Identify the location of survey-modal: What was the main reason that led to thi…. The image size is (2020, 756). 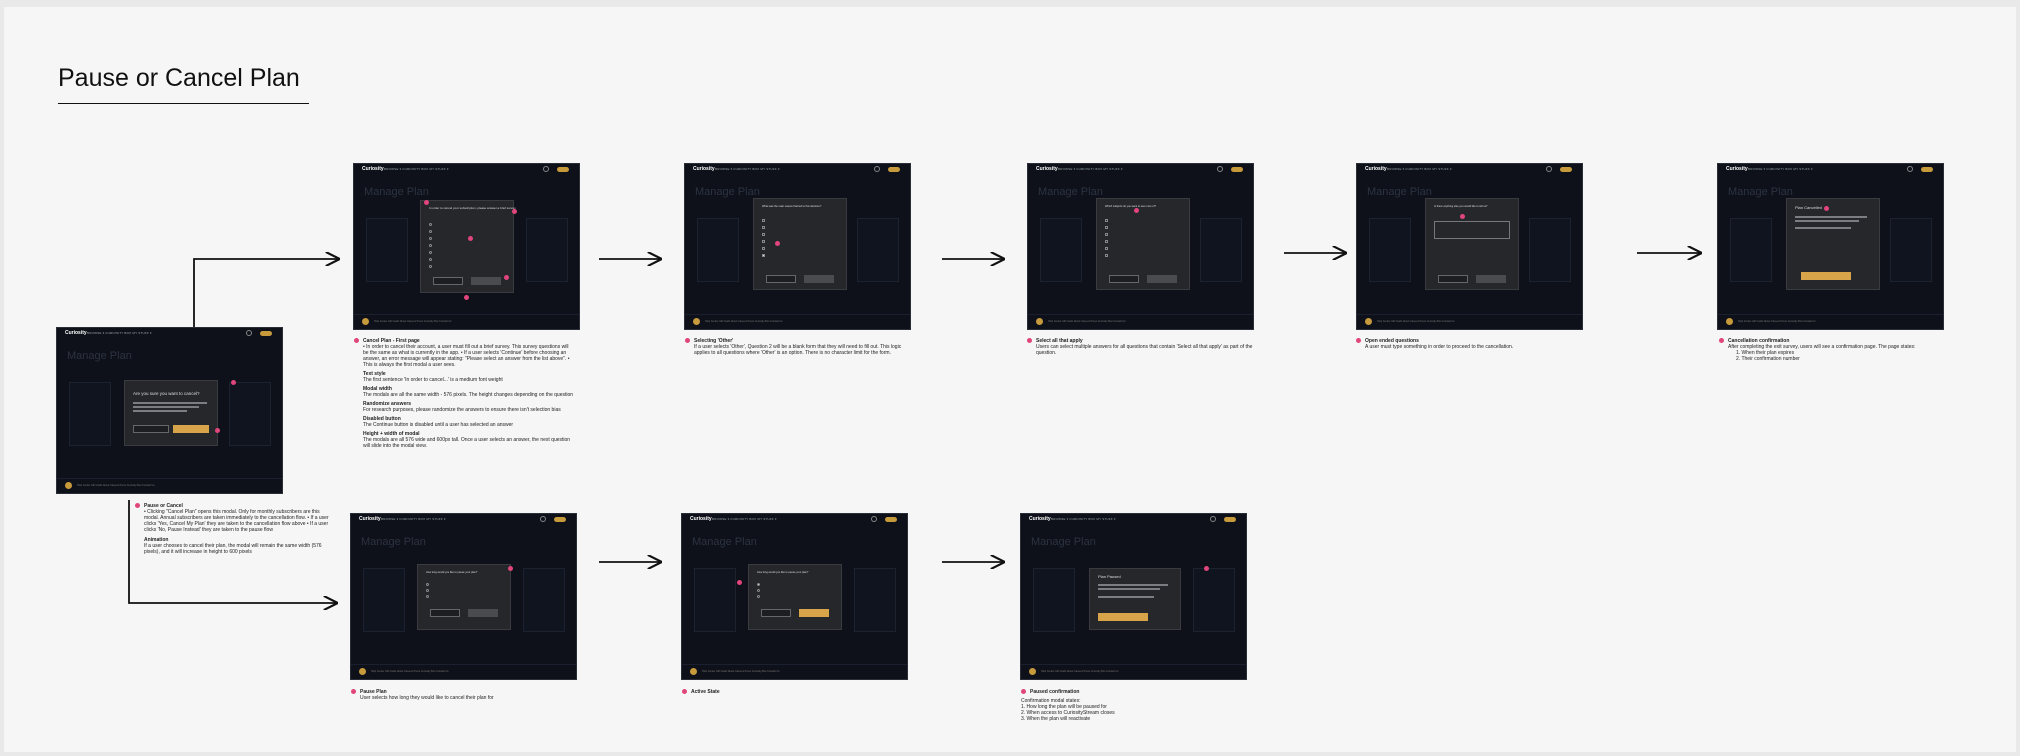
(800, 244).